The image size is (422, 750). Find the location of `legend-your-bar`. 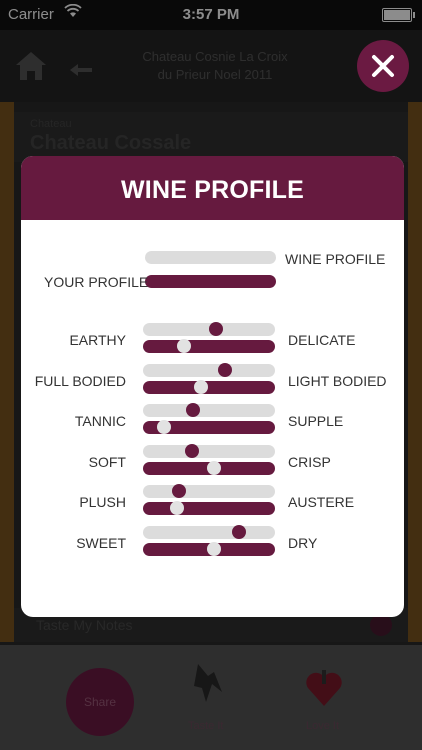

legend-your-bar is located at coordinates (210, 281).